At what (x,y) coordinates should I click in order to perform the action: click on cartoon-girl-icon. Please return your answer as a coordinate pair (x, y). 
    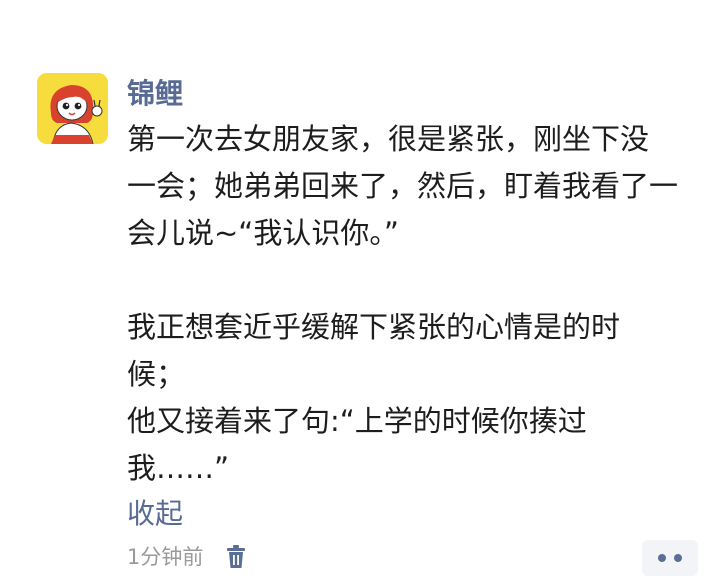
    Looking at the image, I should click on (72, 108).